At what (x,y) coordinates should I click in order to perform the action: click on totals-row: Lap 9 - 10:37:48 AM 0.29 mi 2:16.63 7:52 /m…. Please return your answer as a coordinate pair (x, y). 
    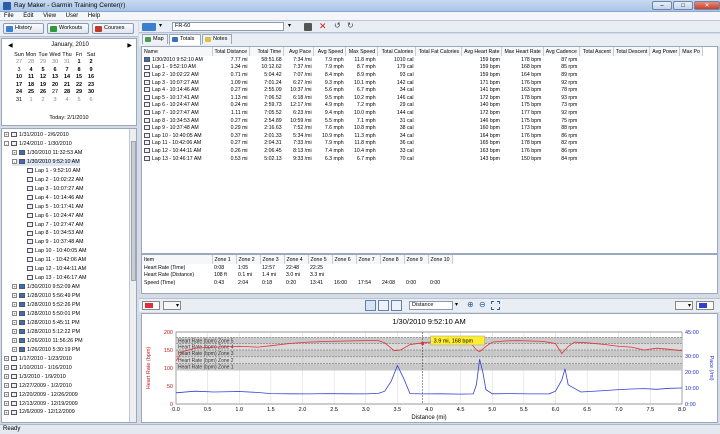
    Looking at the image, I should click on (422, 128).